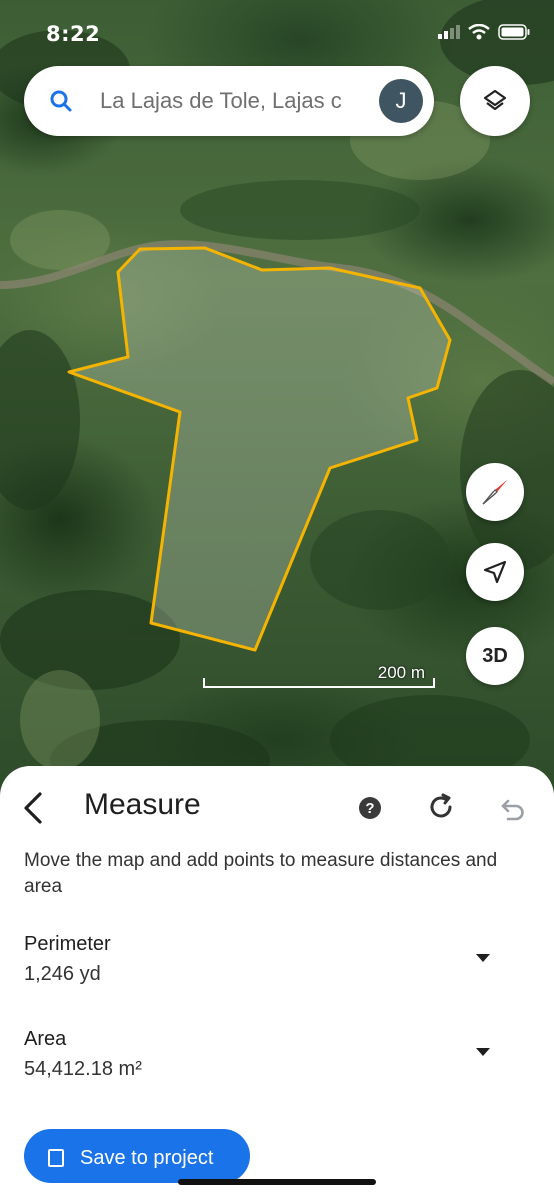  Describe the element at coordinates (245, 102) in the screenshot. I see `search-query: La Lajas de Tole, Lajas c` at that location.